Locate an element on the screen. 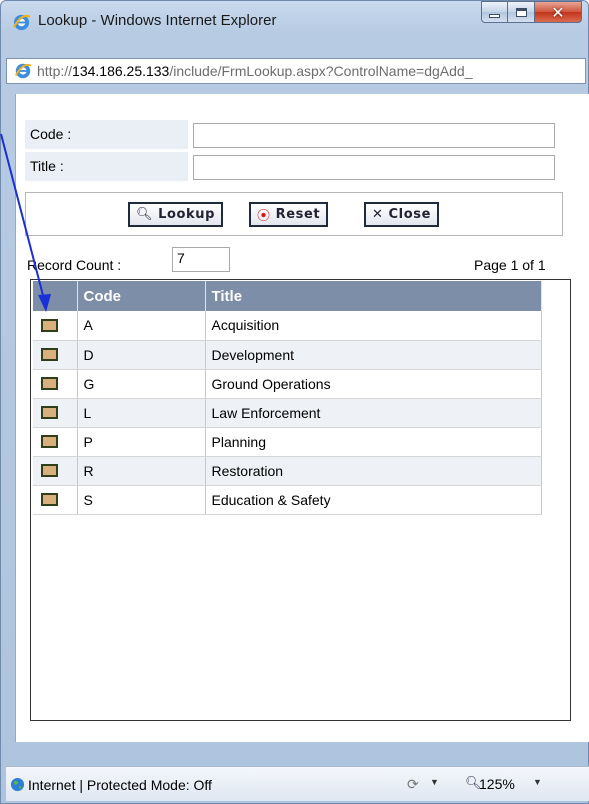  title-cell: Acquisition is located at coordinates (373, 326).